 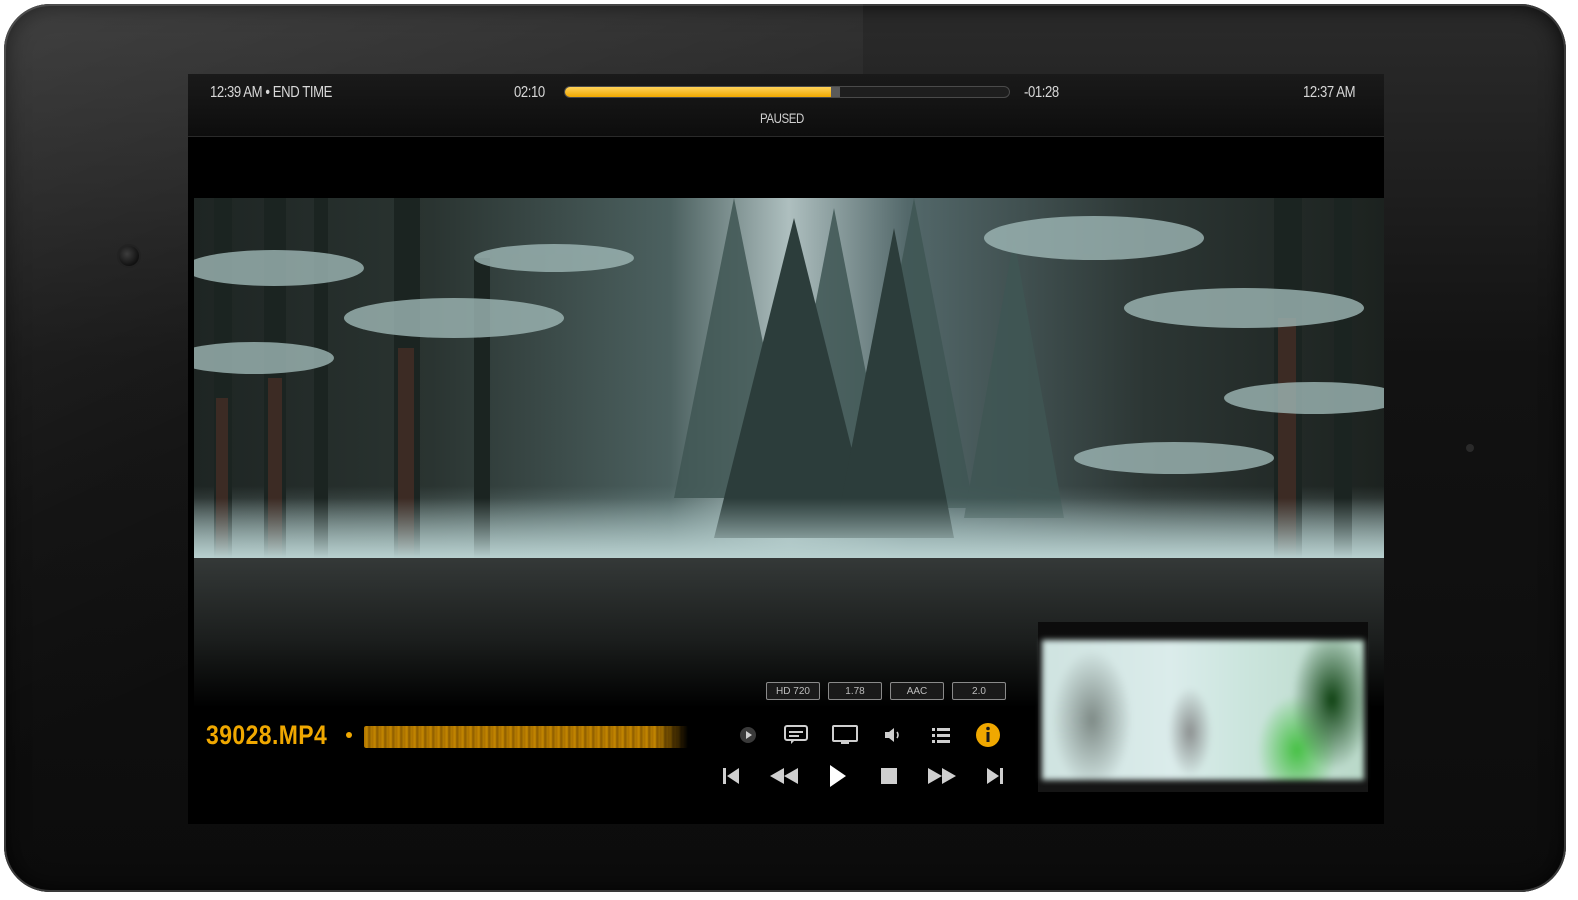 I want to click on fast-forward-icon, so click(x=942, y=776).